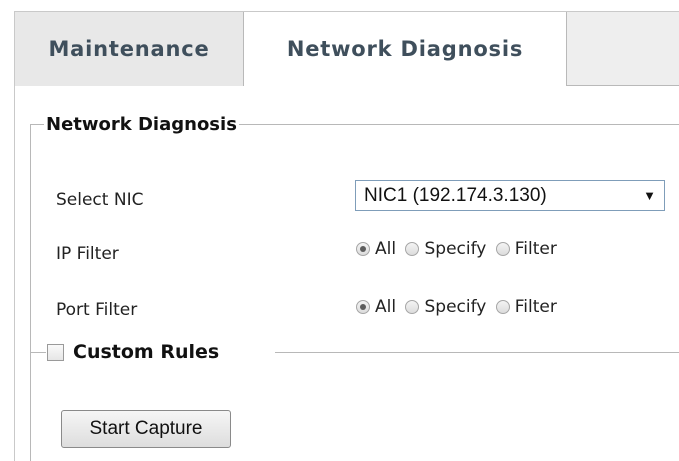 The image size is (679, 461). I want to click on port-filter-all-label: All, so click(386, 307).